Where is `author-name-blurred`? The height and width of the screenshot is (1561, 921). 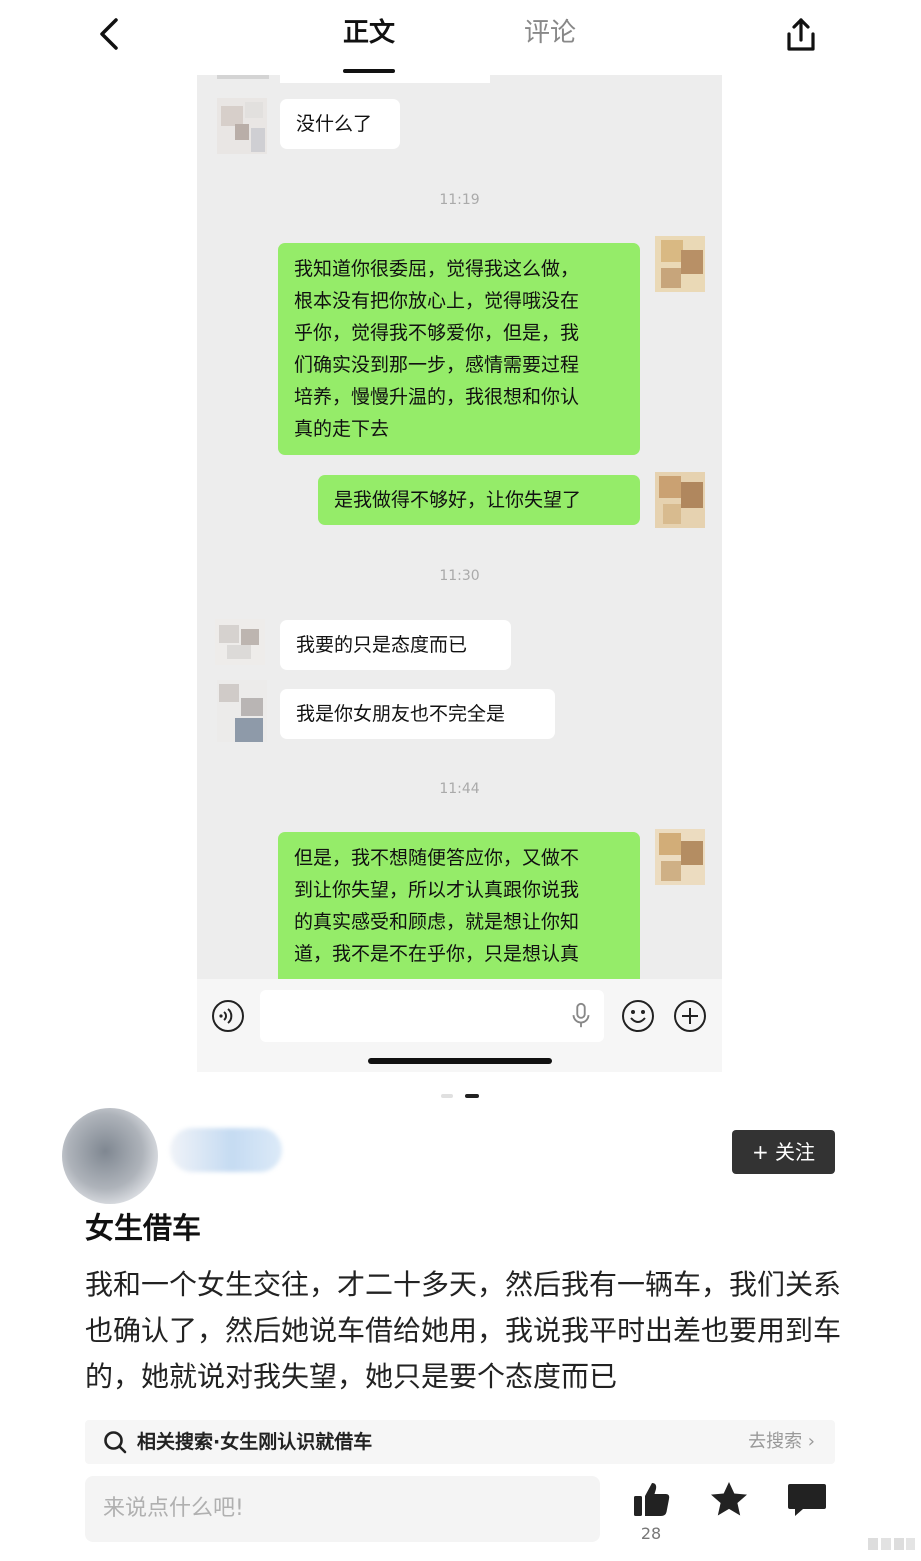 author-name-blurred is located at coordinates (226, 1150).